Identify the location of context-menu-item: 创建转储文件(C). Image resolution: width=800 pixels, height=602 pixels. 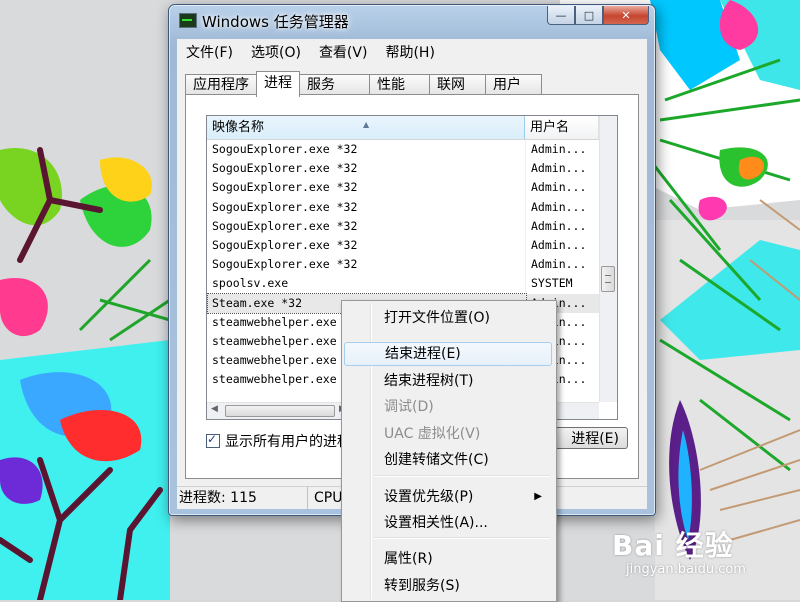
(448, 460).